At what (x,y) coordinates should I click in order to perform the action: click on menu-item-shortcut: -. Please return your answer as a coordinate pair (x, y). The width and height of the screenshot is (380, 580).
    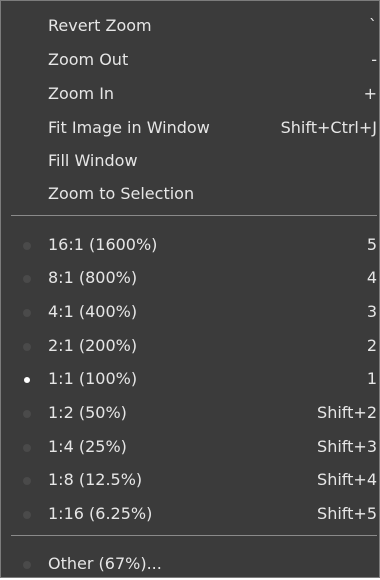
    Looking at the image, I should click on (374, 59).